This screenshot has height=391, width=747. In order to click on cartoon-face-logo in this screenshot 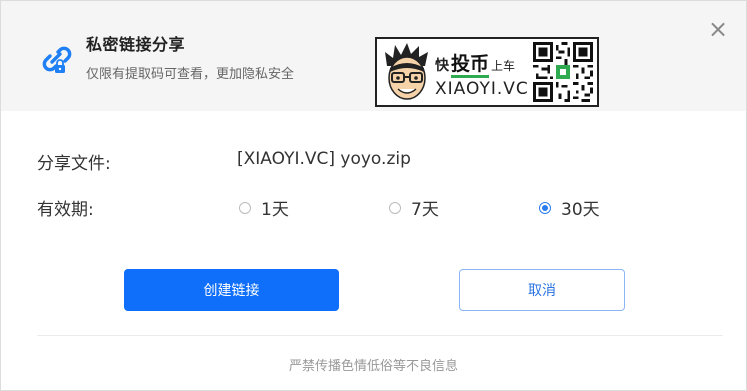, I will do `click(406, 71)`.